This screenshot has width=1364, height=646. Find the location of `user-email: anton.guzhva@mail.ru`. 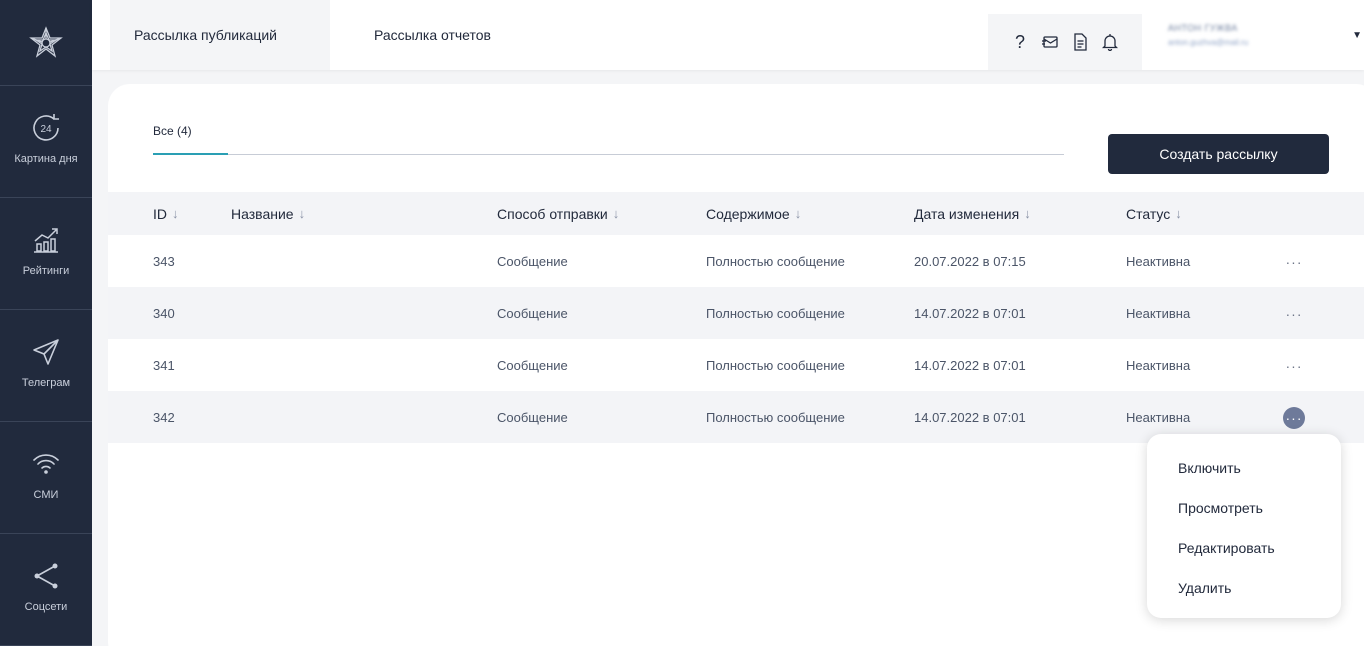

user-email: anton.guzhva@mail.ru is located at coordinates (1208, 42).